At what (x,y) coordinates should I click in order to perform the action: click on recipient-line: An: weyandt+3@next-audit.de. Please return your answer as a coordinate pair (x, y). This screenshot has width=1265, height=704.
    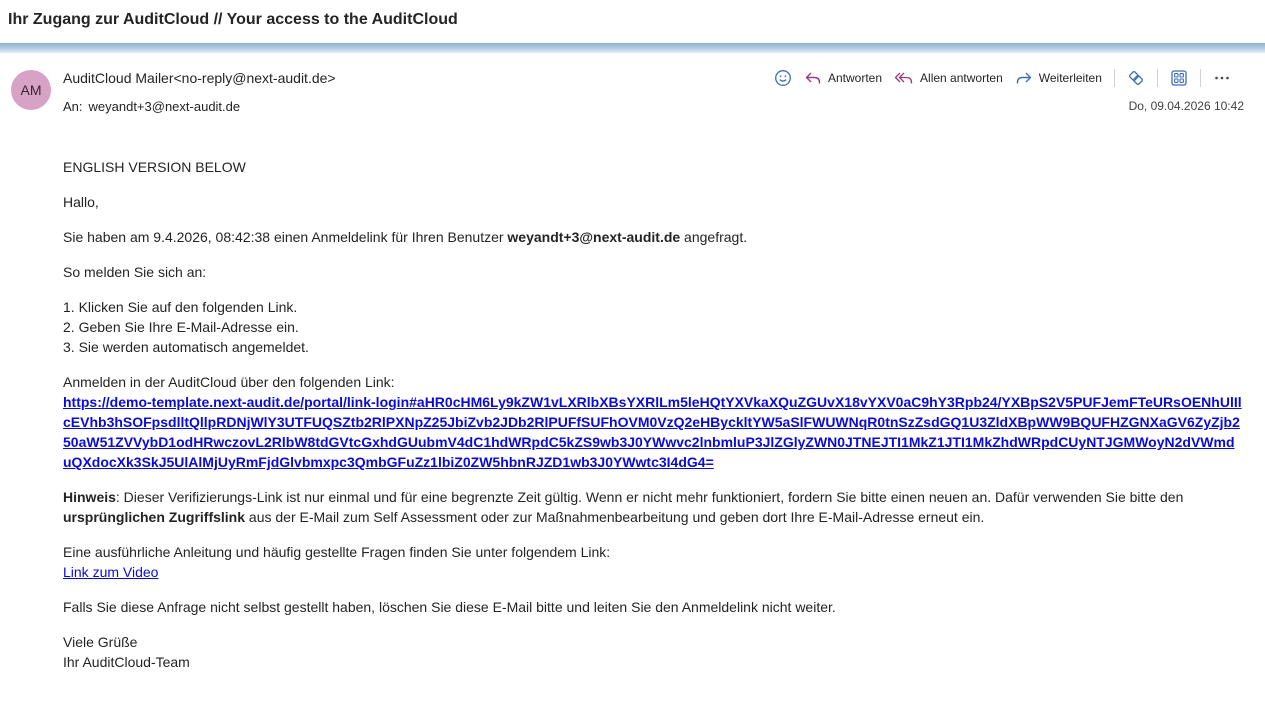
    Looking at the image, I should click on (151, 106).